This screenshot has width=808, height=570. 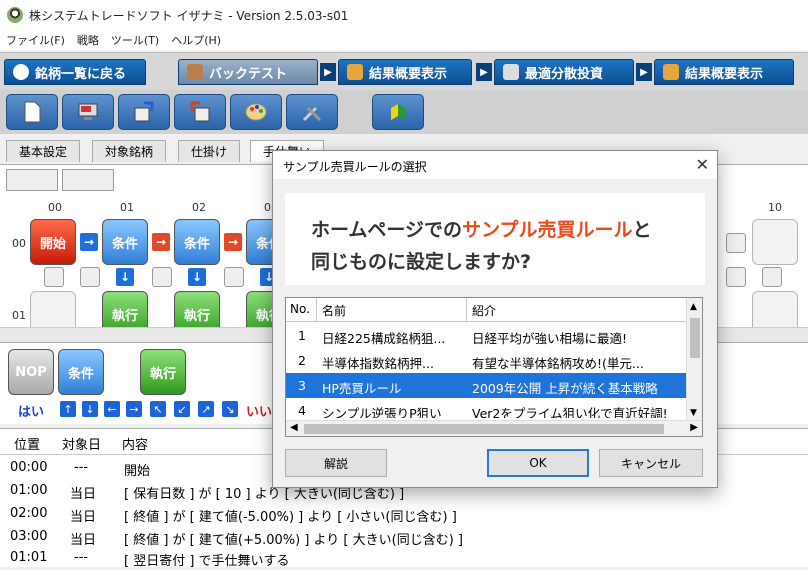 I want to click on nav-tab-result-summary: 結果概要表示, so click(x=405, y=72).